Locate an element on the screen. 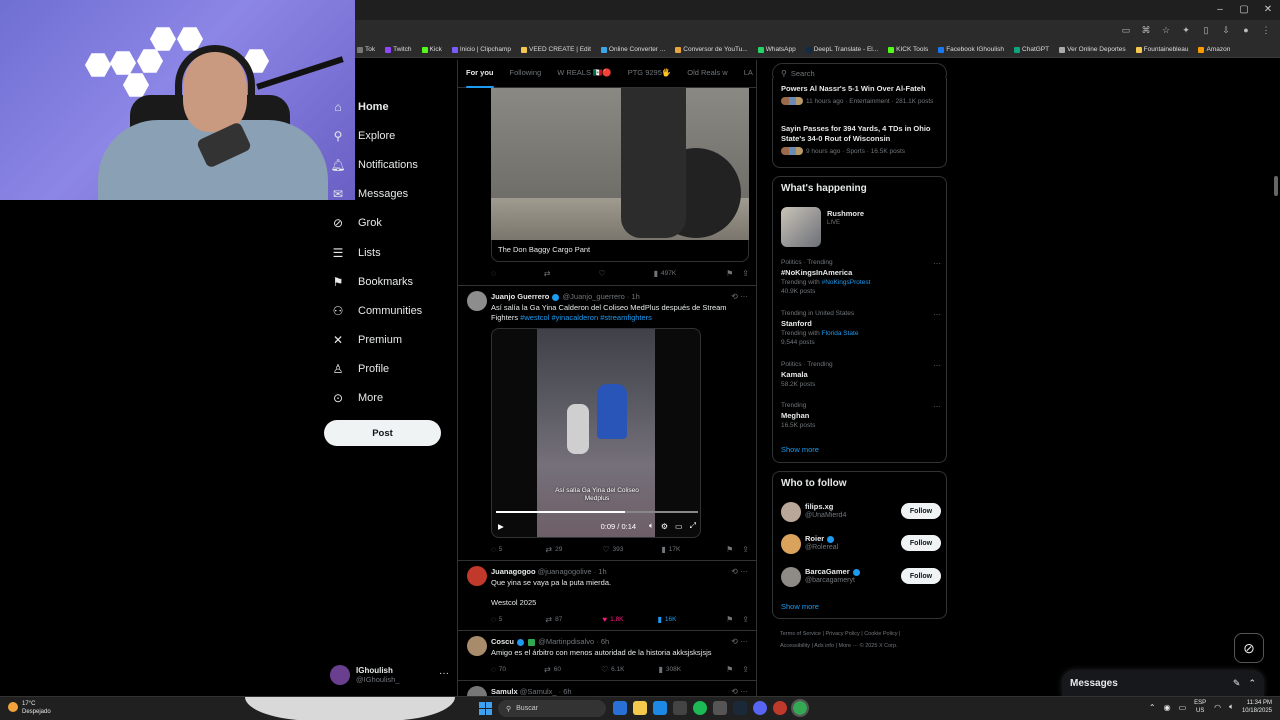  views-button: ▮ 308K is located at coordinates (669, 669).